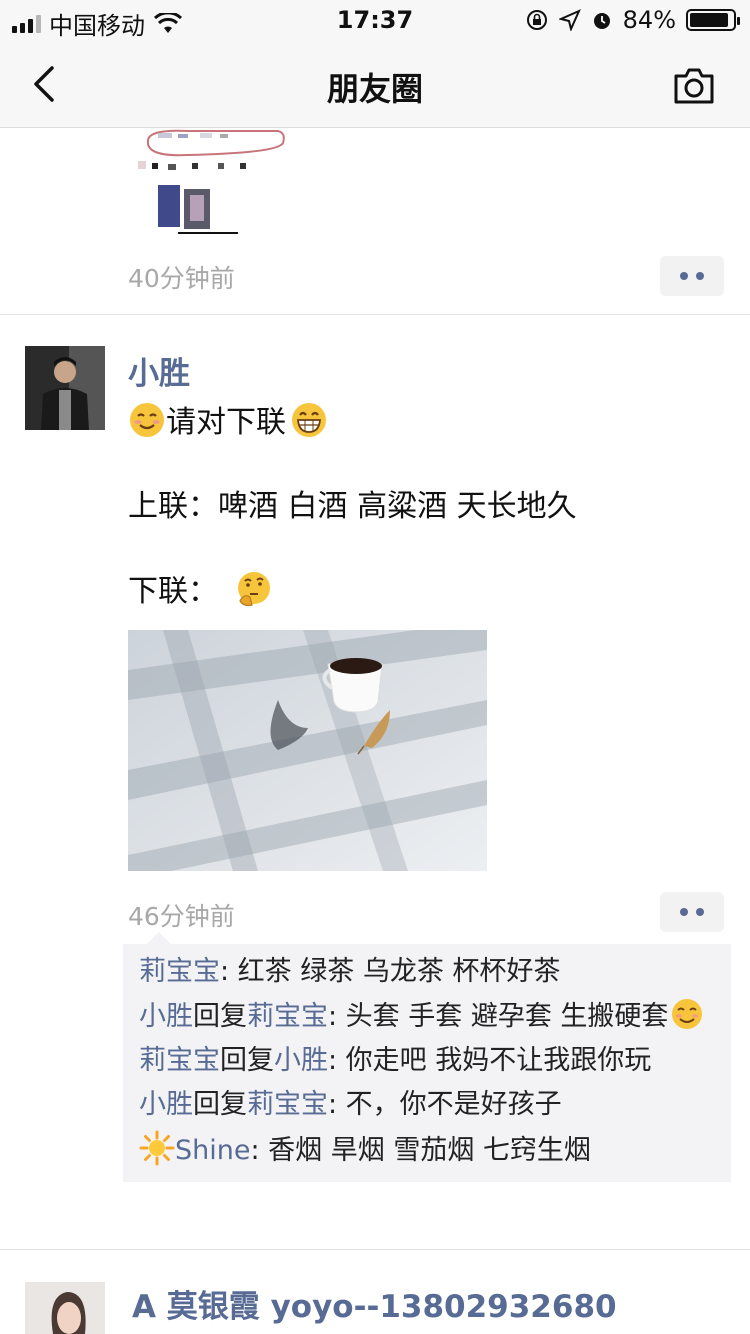 The image size is (750, 1334). I want to click on post-line-3: 下联：, so click(428, 591).